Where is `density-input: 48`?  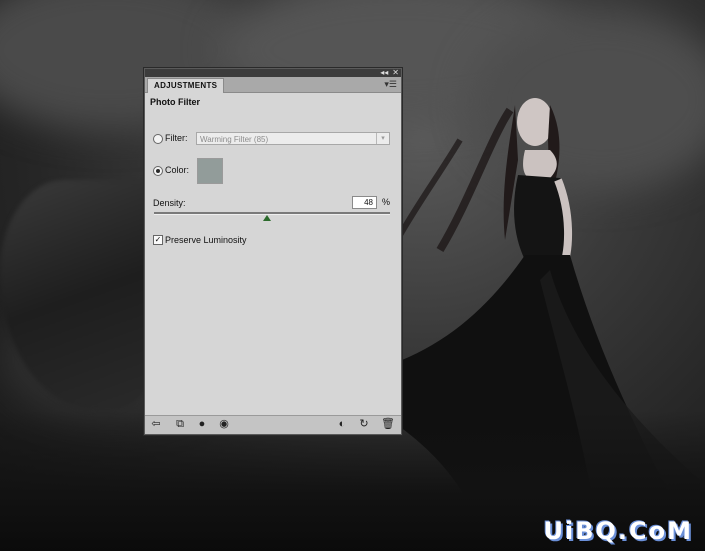 density-input: 48 is located at coordinates (364, 202).